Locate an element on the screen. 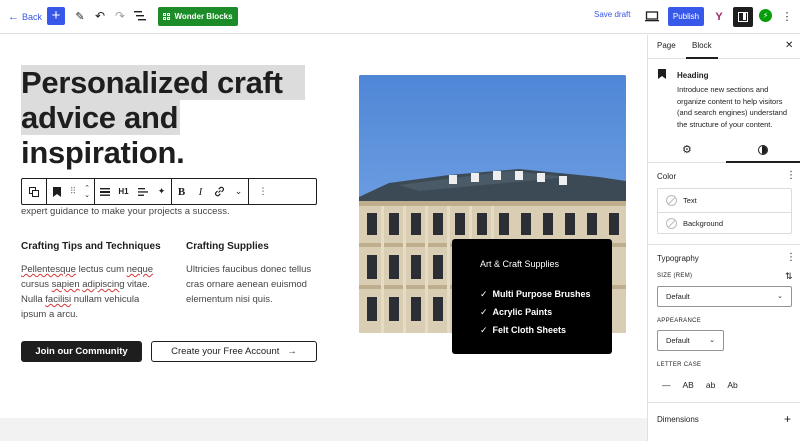 The image size is (800, 441). bold-button: B is located at coordinates (181, 191).